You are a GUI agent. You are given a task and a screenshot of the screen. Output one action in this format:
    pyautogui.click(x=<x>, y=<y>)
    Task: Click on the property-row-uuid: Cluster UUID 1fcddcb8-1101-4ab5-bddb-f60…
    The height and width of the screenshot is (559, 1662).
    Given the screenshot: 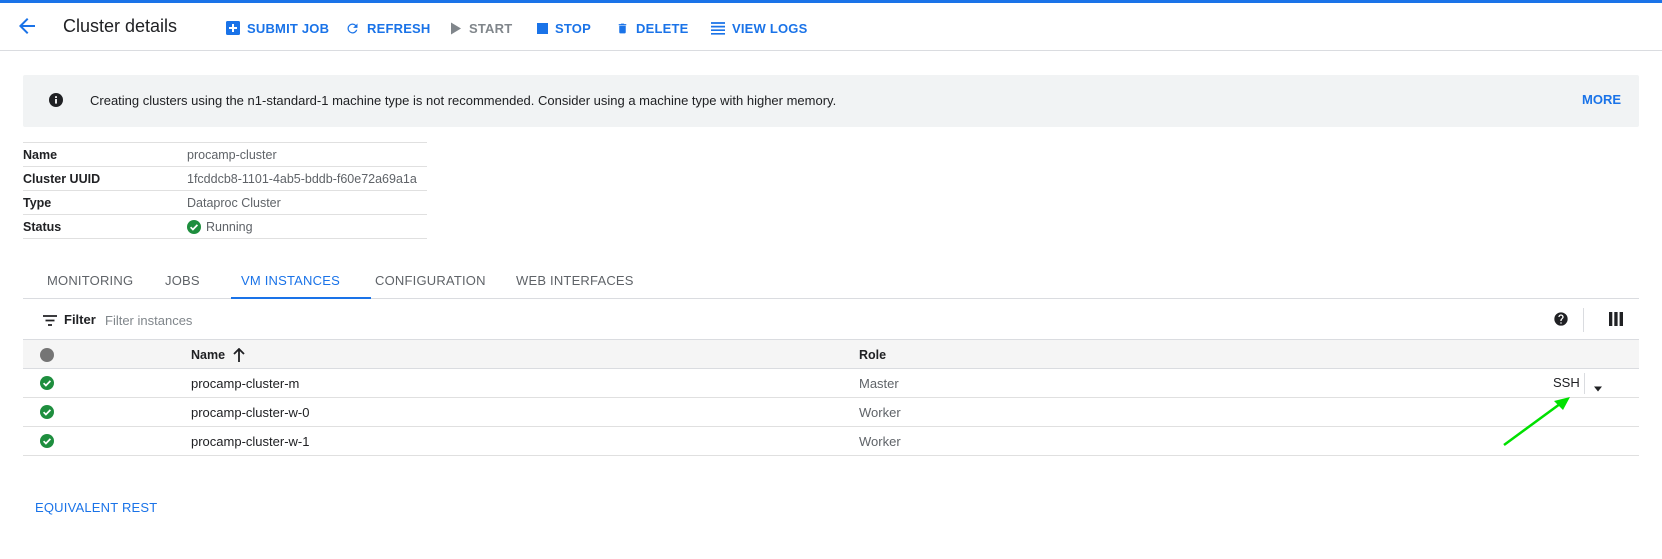 What is the action you would take?
    pyautogui.click(x=225, y=179)
    